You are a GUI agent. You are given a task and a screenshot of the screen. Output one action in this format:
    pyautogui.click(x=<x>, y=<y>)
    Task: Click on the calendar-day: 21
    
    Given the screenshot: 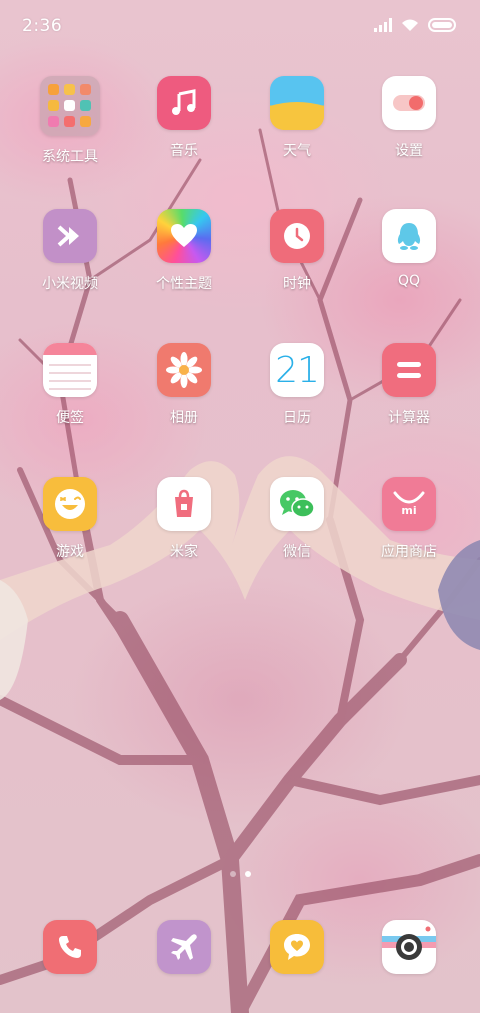 What is the action you would take?
    pyautogui.click(x=297, y=370)
    